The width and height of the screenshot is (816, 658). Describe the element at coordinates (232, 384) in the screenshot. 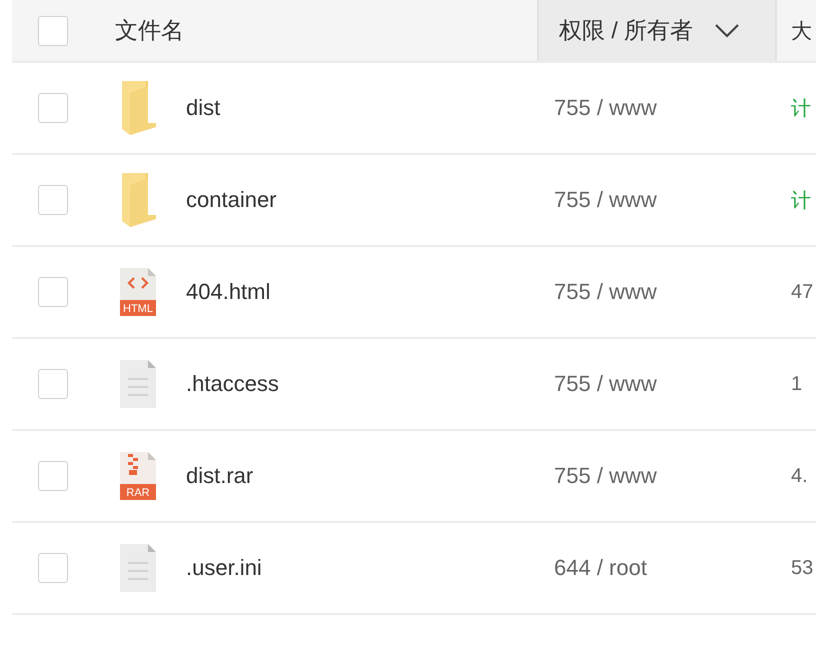

I see `file-name: .htaccess` at that location.